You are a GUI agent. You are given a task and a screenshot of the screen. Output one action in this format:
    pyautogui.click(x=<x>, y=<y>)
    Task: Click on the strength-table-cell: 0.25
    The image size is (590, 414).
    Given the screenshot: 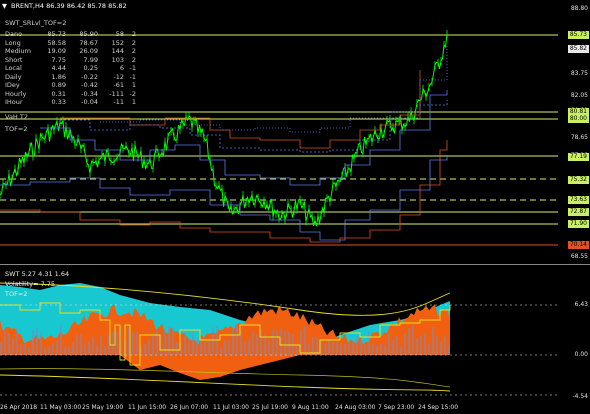 What is the action you would take?
    pyautogui.click(x=90, y=68)
    